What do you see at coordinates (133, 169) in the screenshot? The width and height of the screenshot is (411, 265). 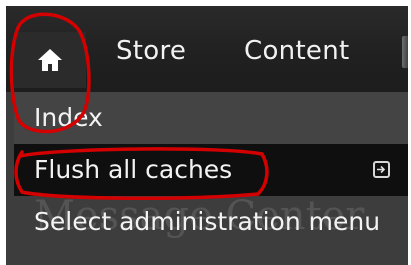 I see `menu-item-label: Flush all caches` at bounding box center [133, 169].